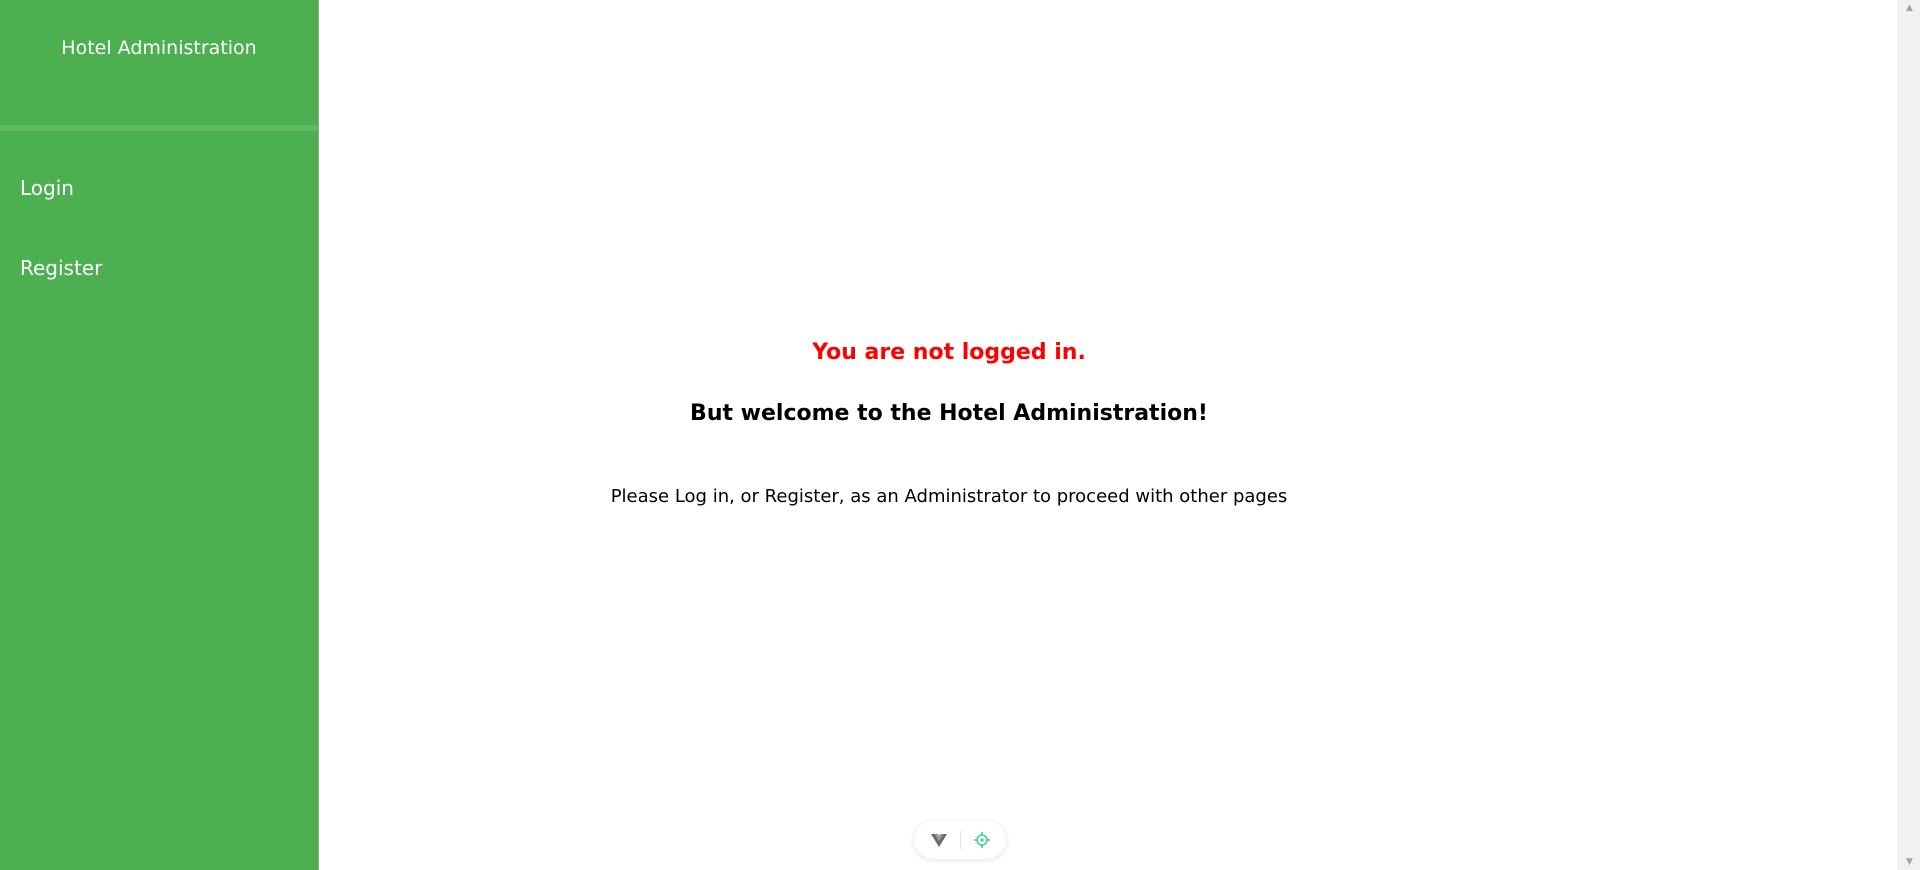  I want to click on not-logged-in-message: You are not logged in., so click(949, 352).